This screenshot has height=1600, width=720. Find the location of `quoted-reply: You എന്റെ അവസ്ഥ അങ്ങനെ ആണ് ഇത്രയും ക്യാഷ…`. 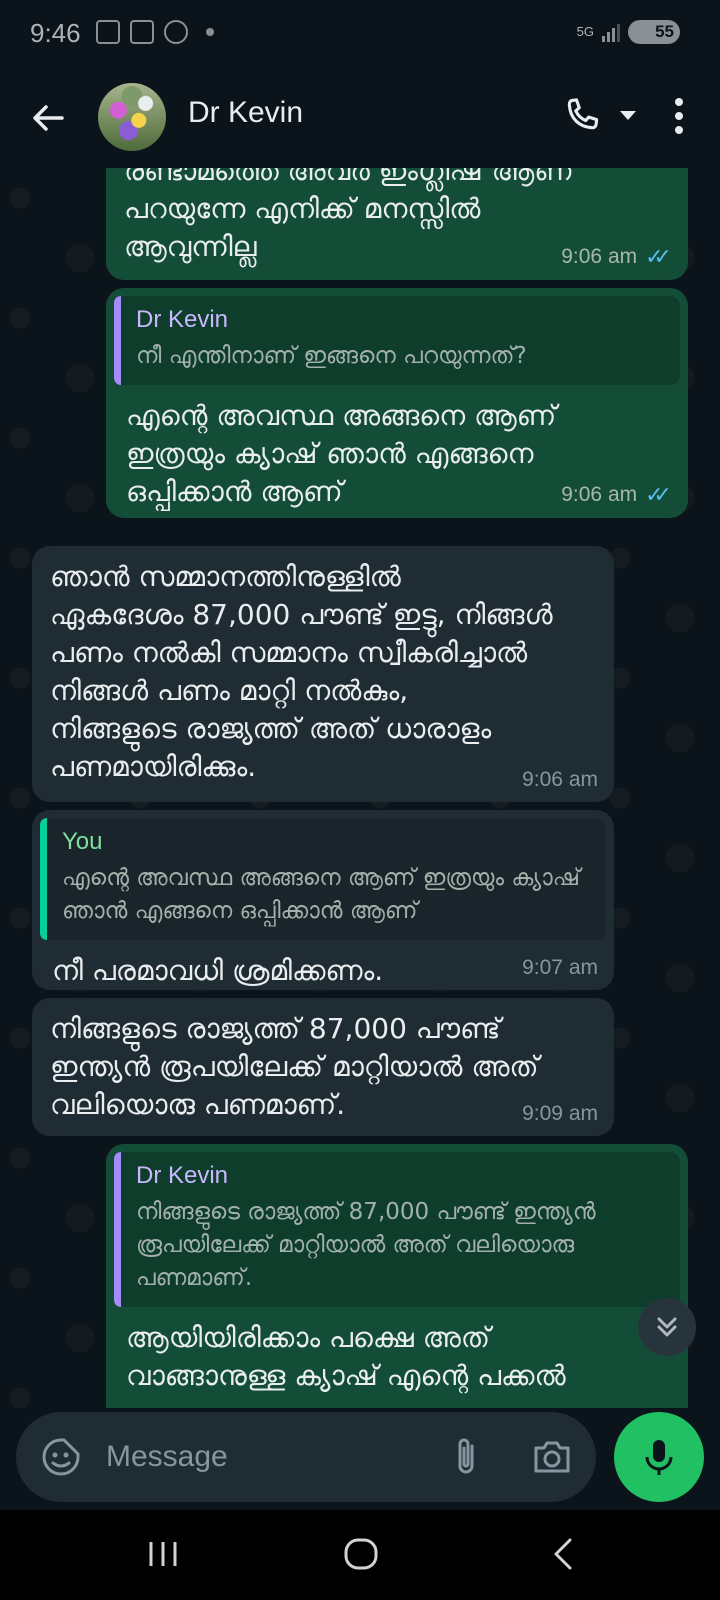

quoted-reply: You എന്റെ അവസ്ഥ അങ്ങനെ ആണ് ഇത്രയും ക്യാഷ… is located at coordinates (323, 879).